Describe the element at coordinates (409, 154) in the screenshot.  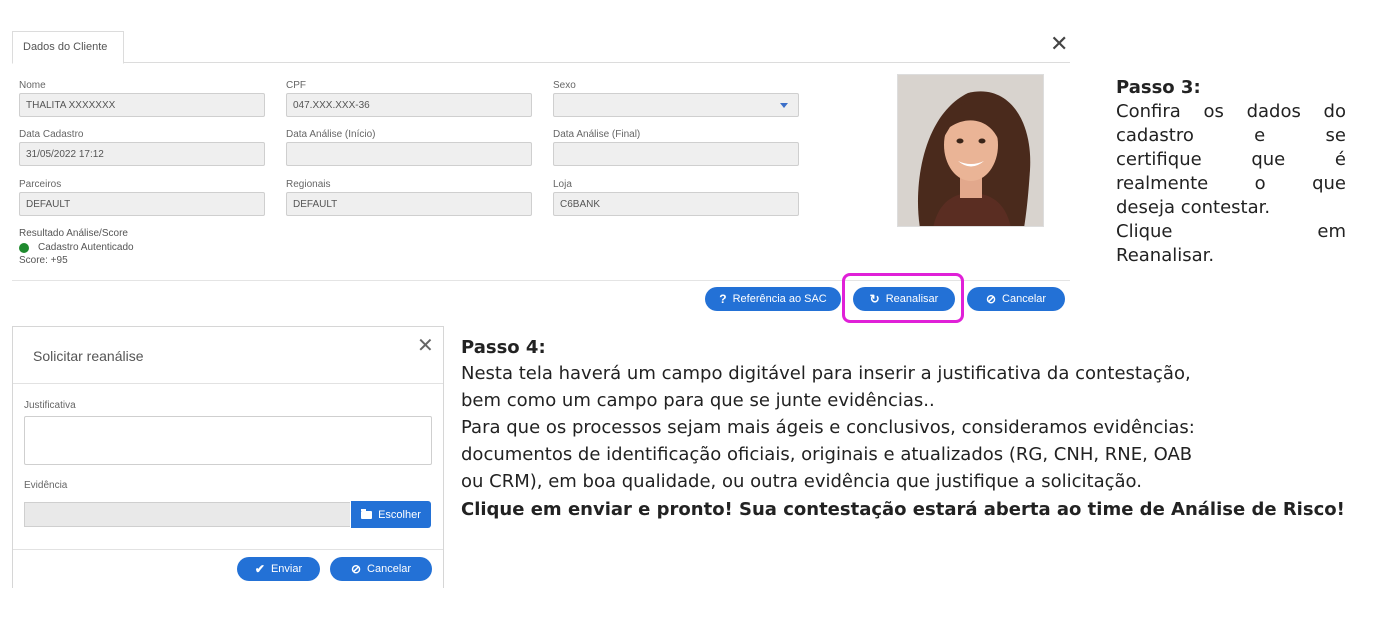
I see `data-analise-inicio-field` at that location.